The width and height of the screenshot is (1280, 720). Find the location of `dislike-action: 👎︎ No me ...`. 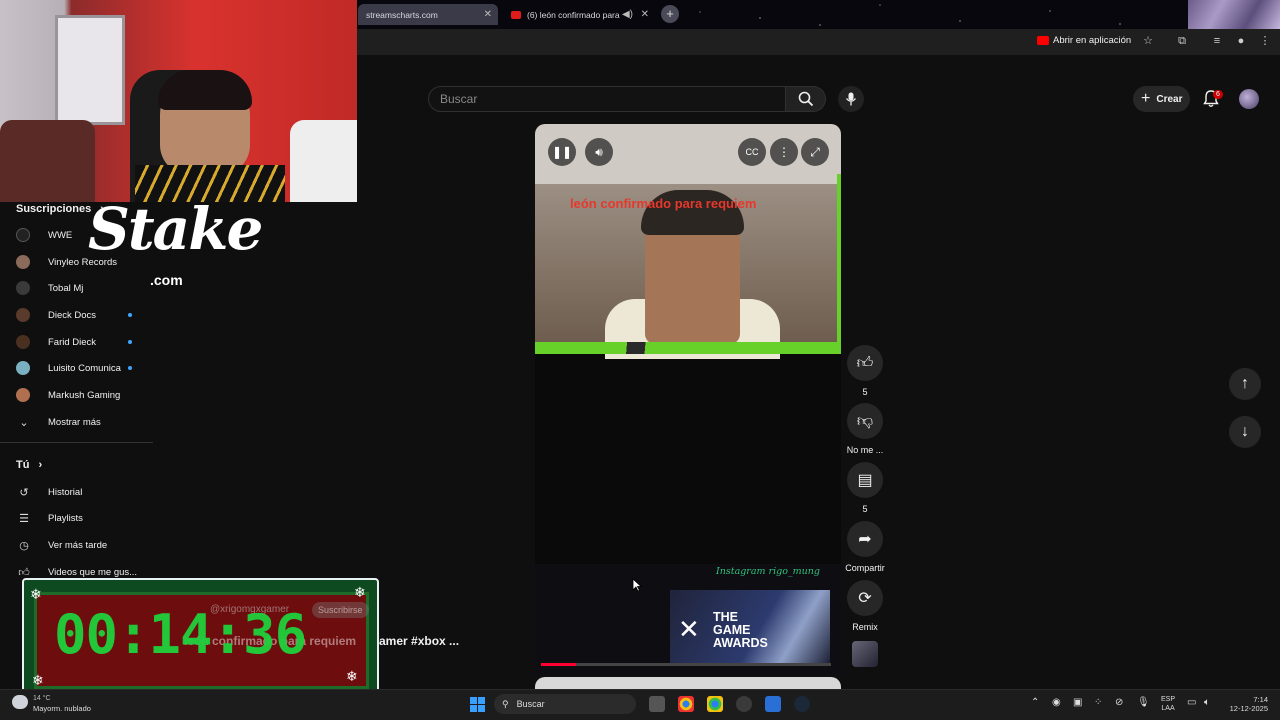

dislike-action: 👎︎ No me ... is located at coordinates (865, 429).